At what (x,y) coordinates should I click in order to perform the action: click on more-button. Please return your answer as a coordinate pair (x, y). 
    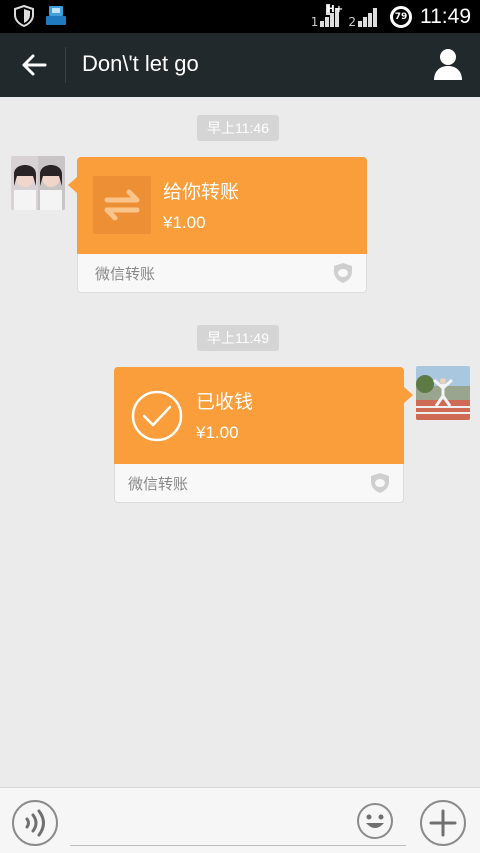
    Looking at the image, I should click on (443, 823).